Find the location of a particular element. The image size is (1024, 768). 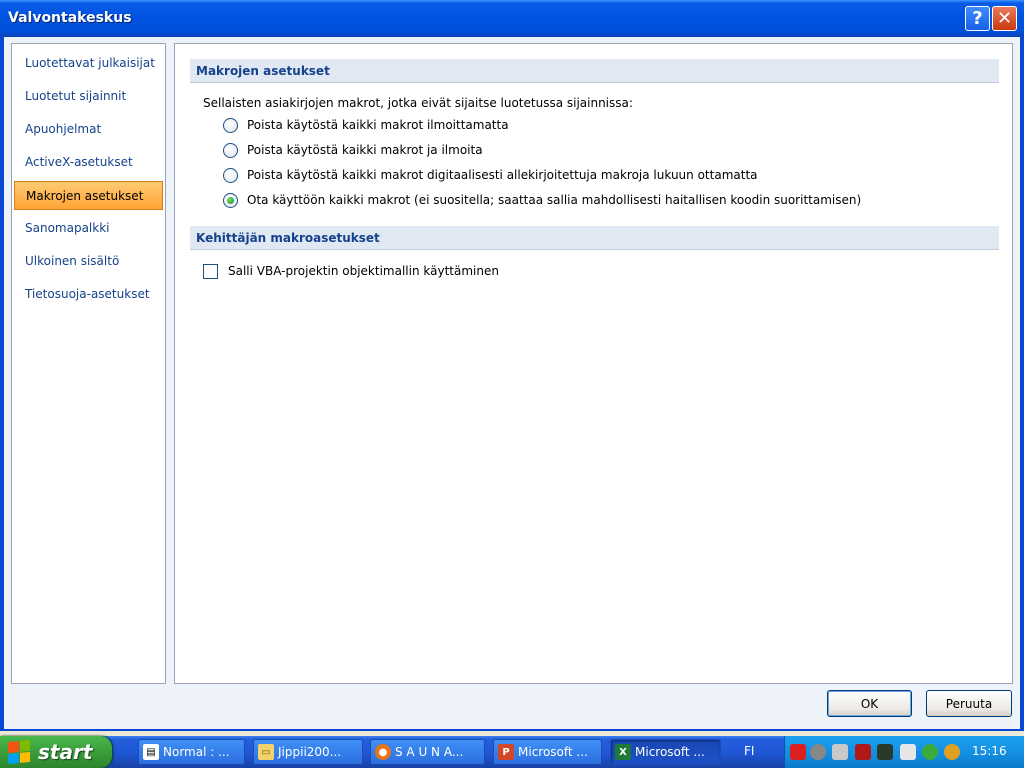

language-indicator: FI is located at coordinates (749, 751).